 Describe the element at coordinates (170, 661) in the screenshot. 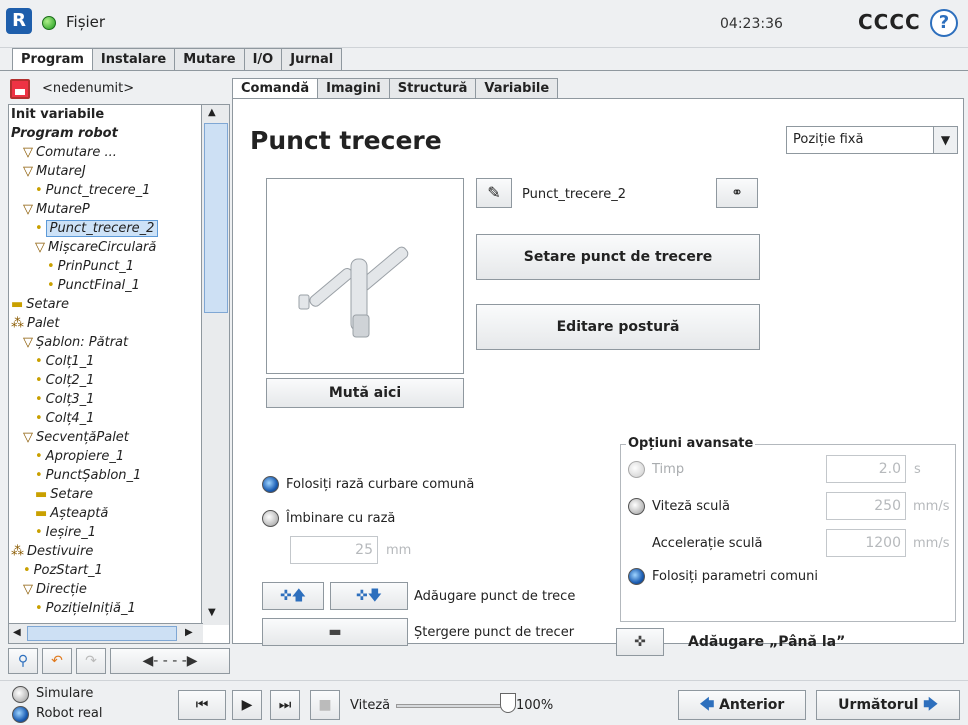

I see `expand-collapse-icon: ◀- - - -▶` at that location.